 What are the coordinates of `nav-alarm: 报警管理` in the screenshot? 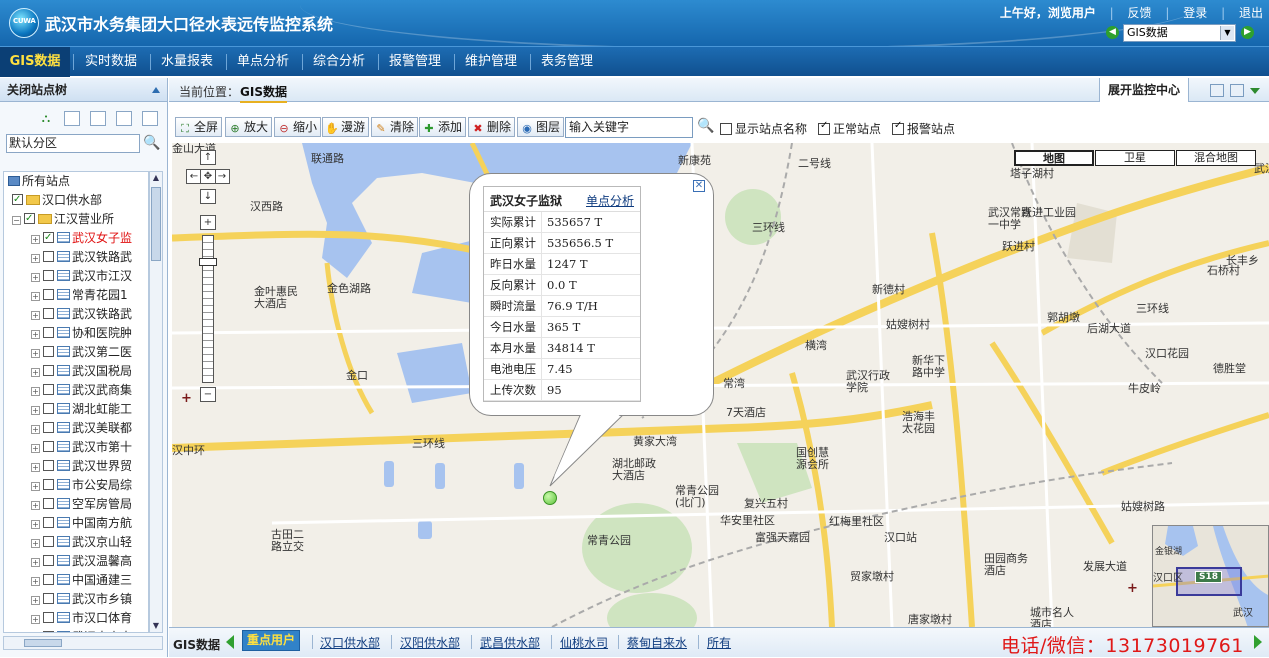 It's located at (415, 62).